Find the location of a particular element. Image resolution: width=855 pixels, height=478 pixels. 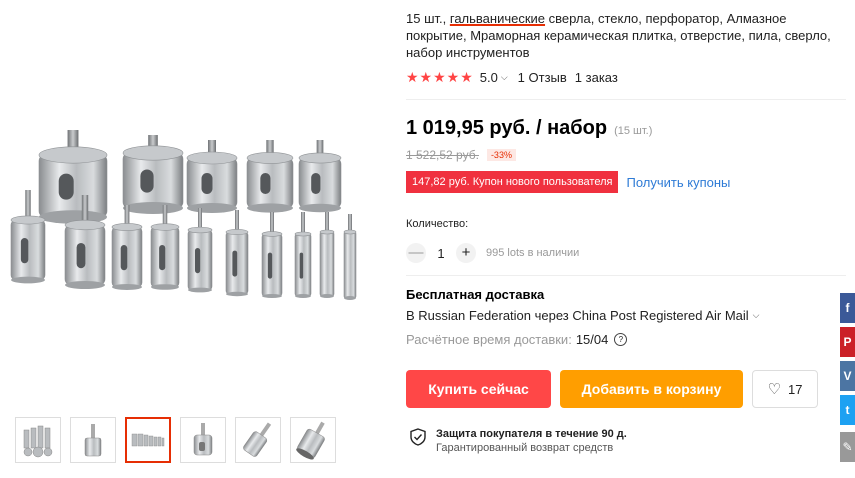

get-coupons-link: Получить купоны is located at coordinates (678, 182).